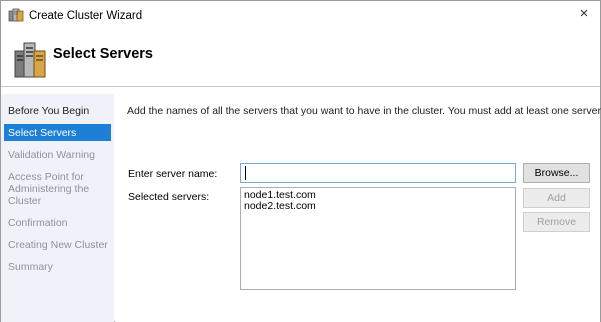  I want to click on step-summary: Summary, so click(30, 267).